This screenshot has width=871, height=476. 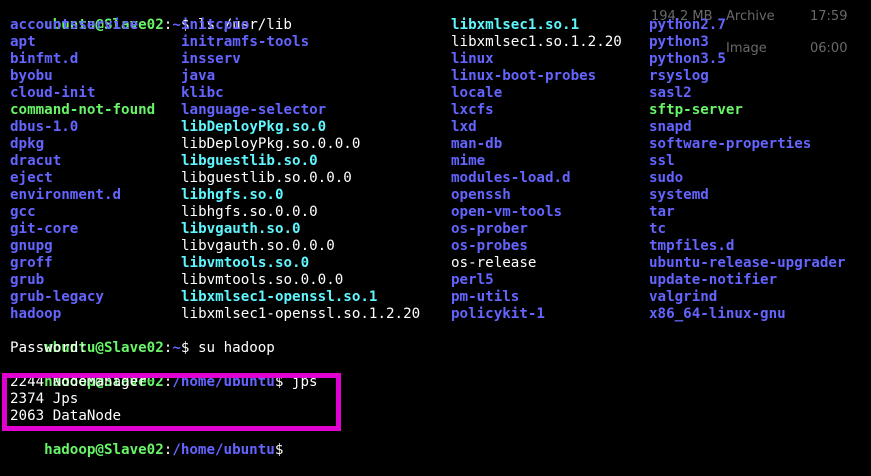 What do you see at coordinates (536, 42) in the screenshot?
I see `ls-entry: libxmlsec1.so.1.2.20` at bounding box center [536, 42].